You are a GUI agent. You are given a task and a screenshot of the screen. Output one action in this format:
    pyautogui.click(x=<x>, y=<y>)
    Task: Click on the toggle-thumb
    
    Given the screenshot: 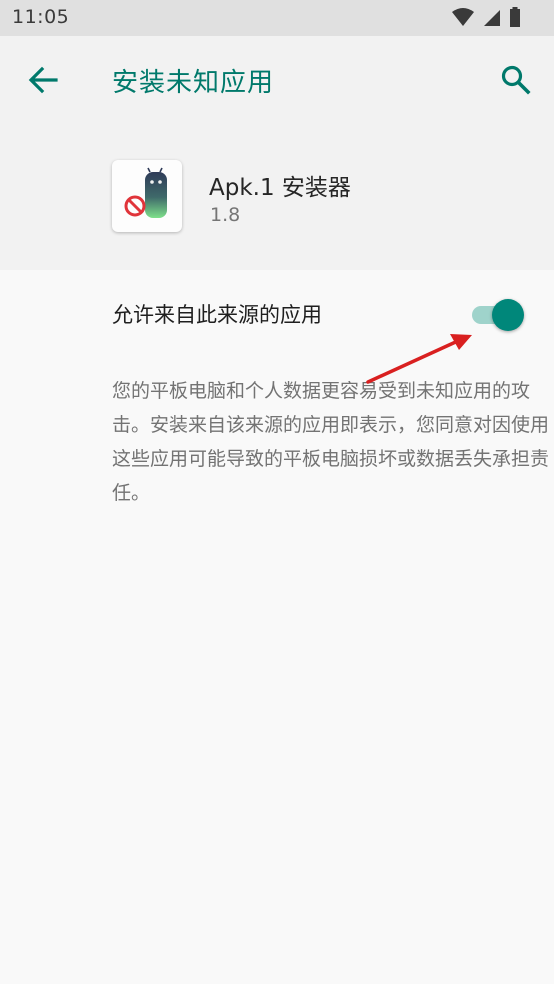 What is the action you would take?
    pyautogui.click(x=508, y=315)
    